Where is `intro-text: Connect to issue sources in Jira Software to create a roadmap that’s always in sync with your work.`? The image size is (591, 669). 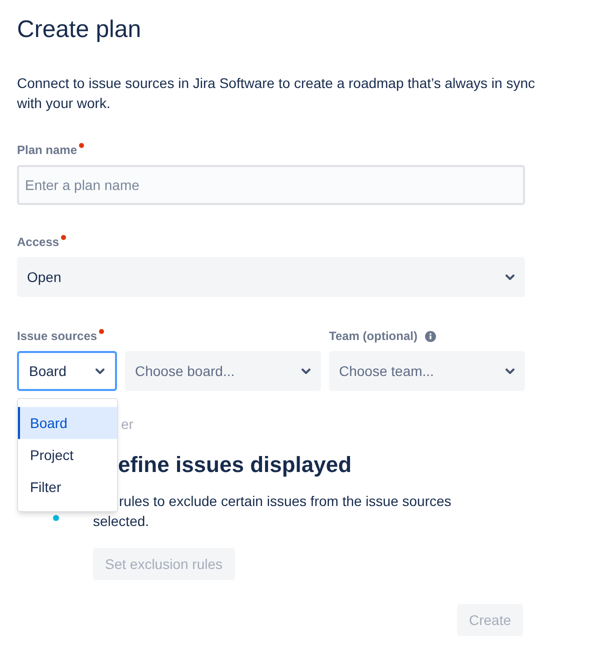
intro-text: Connect to issue sources in Jira Software to create a roadmap that’s always in sync with your work. is located at coordinates (276, 93).